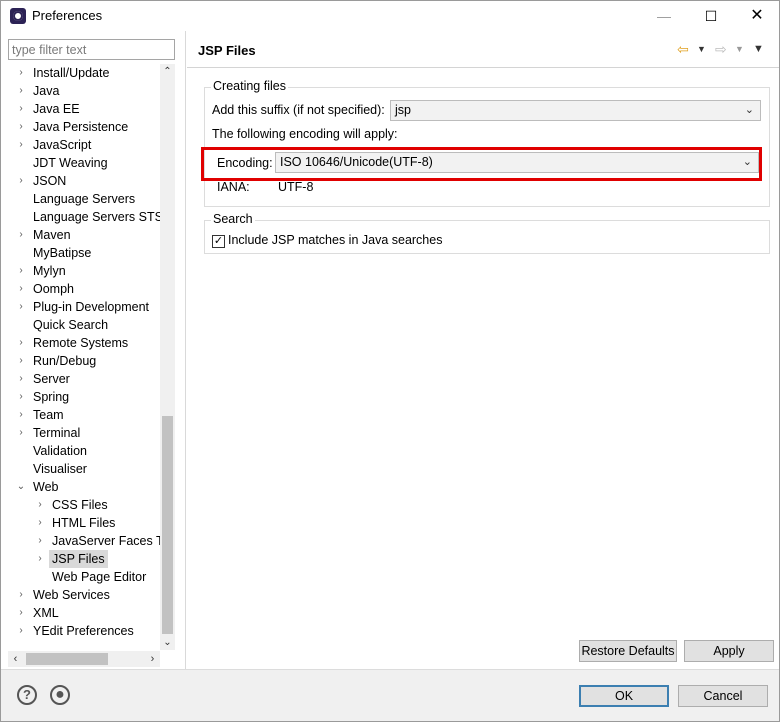 The height and width of the screenshot is (722, 780). Describe the element at coordinates (67, 15) in the screenshot. I see `window-title: Preferences` at that location.